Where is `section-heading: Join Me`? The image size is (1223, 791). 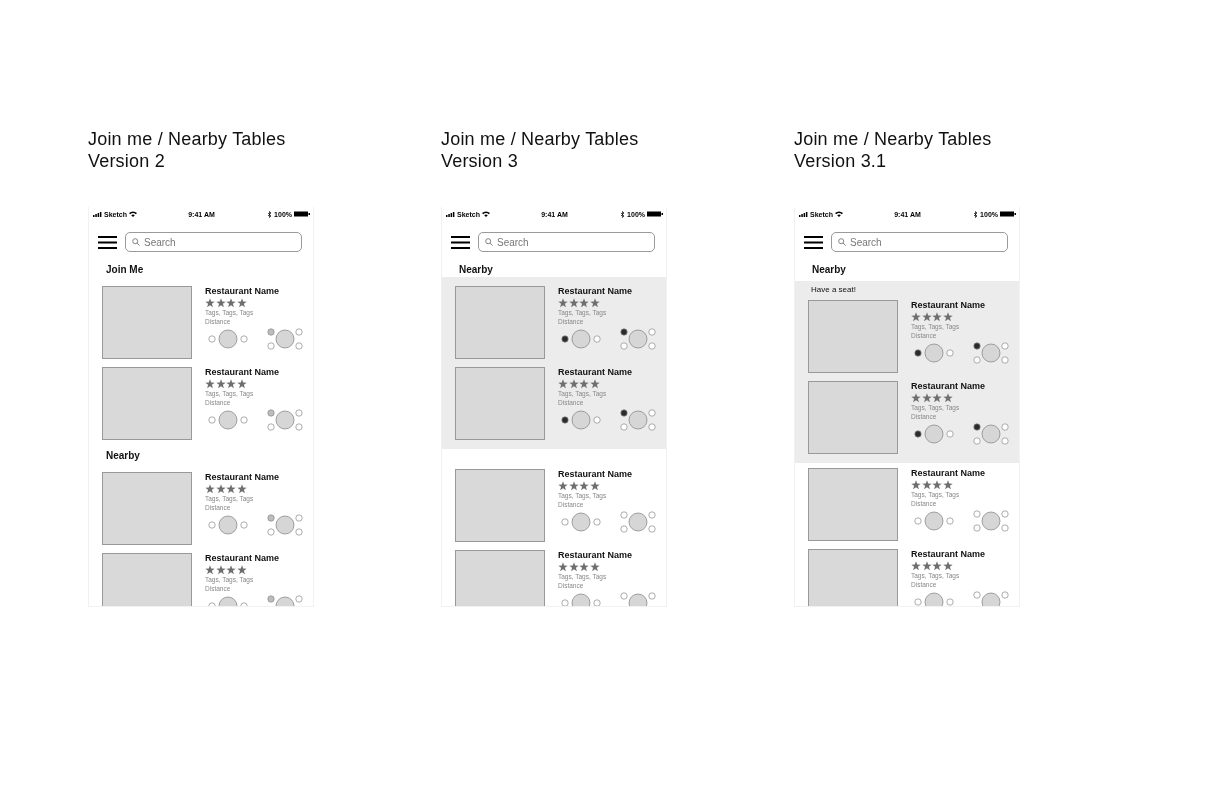 section-heading: Join Me is located at coordinates (125, 270).